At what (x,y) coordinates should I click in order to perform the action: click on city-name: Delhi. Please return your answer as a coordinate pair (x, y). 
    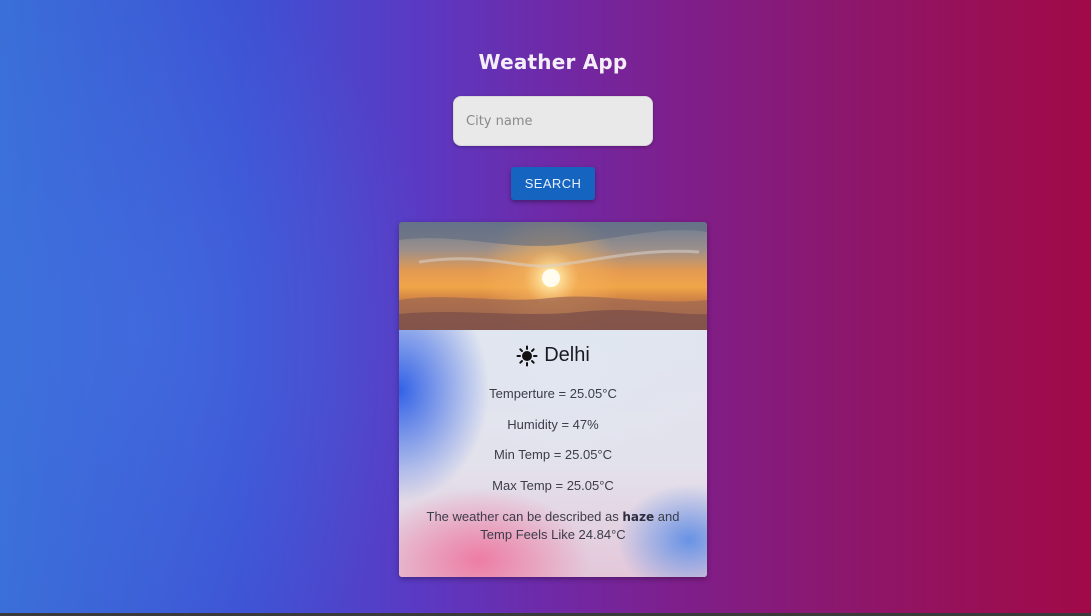
    Looking at the image, I should click on (567, 355).